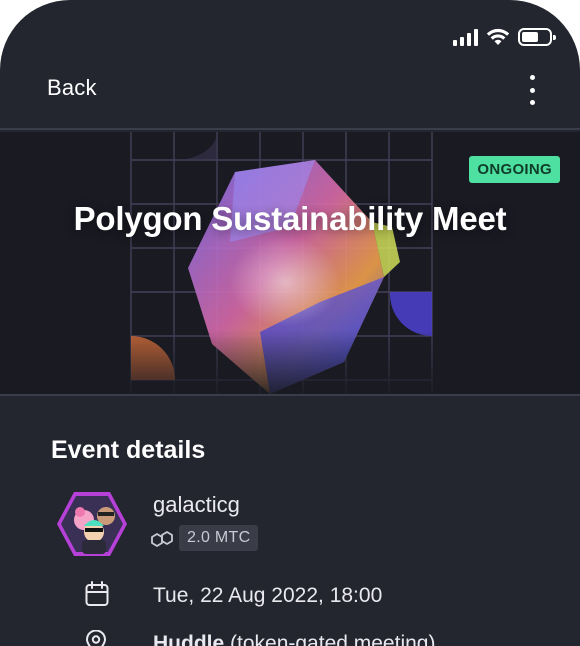 The height and width of the screenshot is (646, 580). What do you see at coordinates (128, 450) in the screenshot?
I see `section-title: Event details` at bounding box center [128, 450].